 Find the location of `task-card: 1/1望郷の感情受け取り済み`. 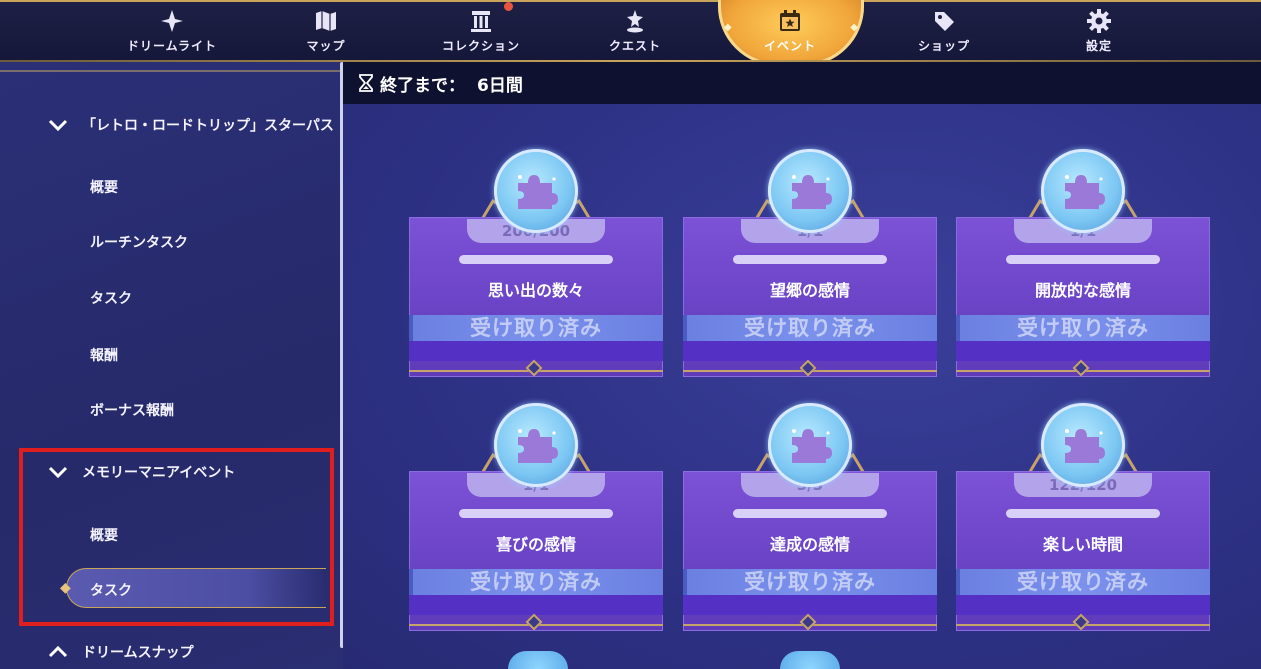

task-card: 1/1望郷の感情受け取り済み is located at coordinates (810, 267).